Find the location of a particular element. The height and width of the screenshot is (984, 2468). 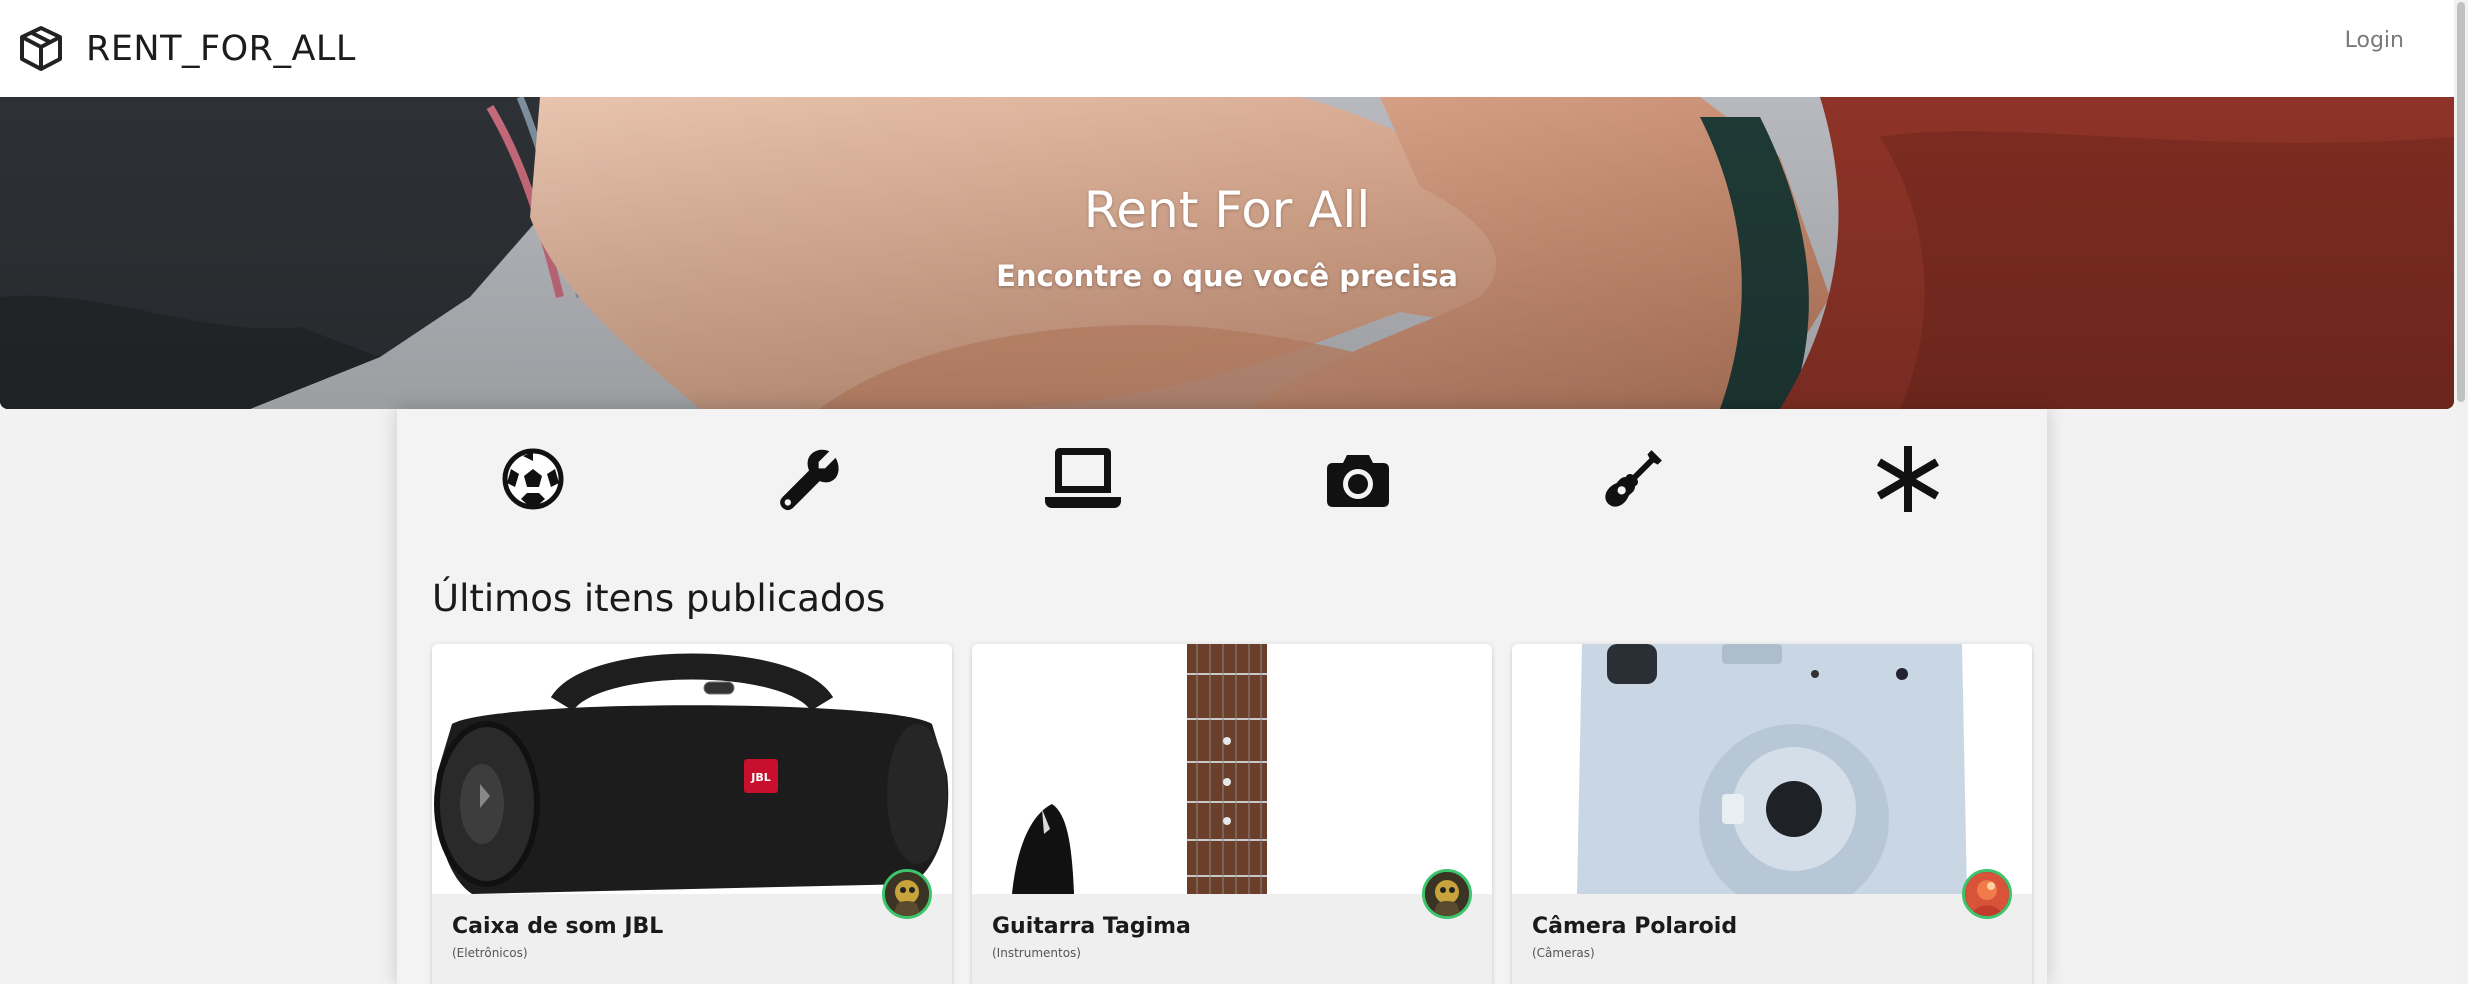

hero-subtitle: Encontre o que você precisa is located at coordinates (1227, 276).